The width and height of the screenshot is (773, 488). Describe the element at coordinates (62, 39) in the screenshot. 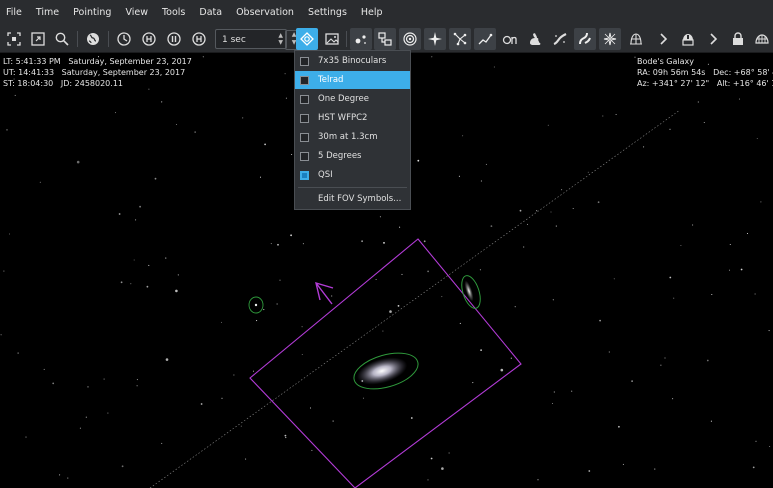

I see `find-object-button` at that location.